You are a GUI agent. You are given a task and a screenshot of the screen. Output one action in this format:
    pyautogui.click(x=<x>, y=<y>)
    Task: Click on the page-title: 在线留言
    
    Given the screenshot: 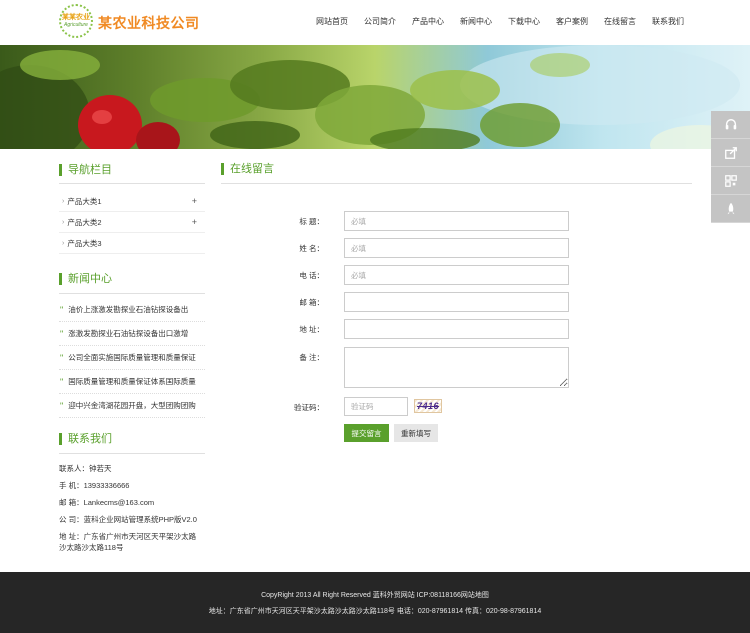 What is the action you would take?
    pyautogui.click(x=247, y=169)
    